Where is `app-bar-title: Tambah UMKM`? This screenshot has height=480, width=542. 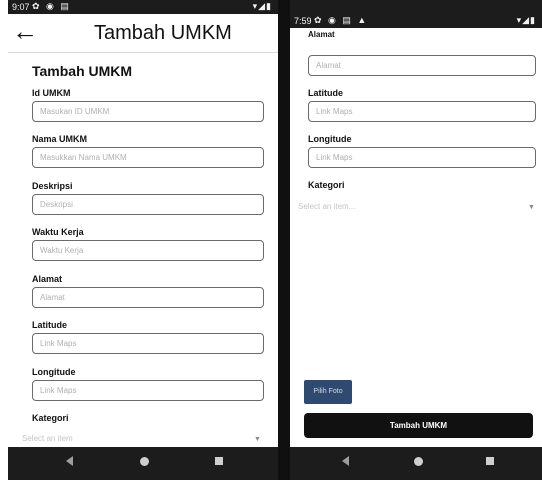 app-bar-title: Tambah UMKM is located at coordinates (163, 33).